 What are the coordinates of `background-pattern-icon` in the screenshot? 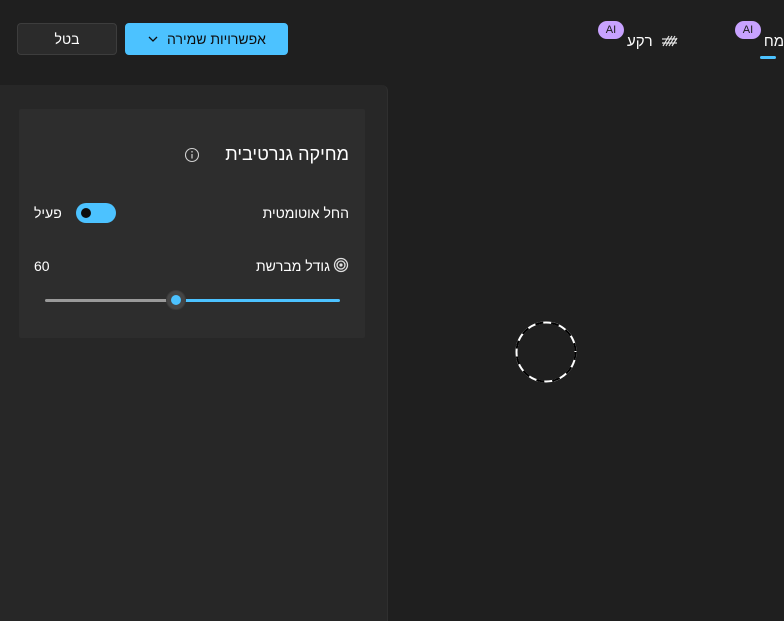 It's located at (669, 41).